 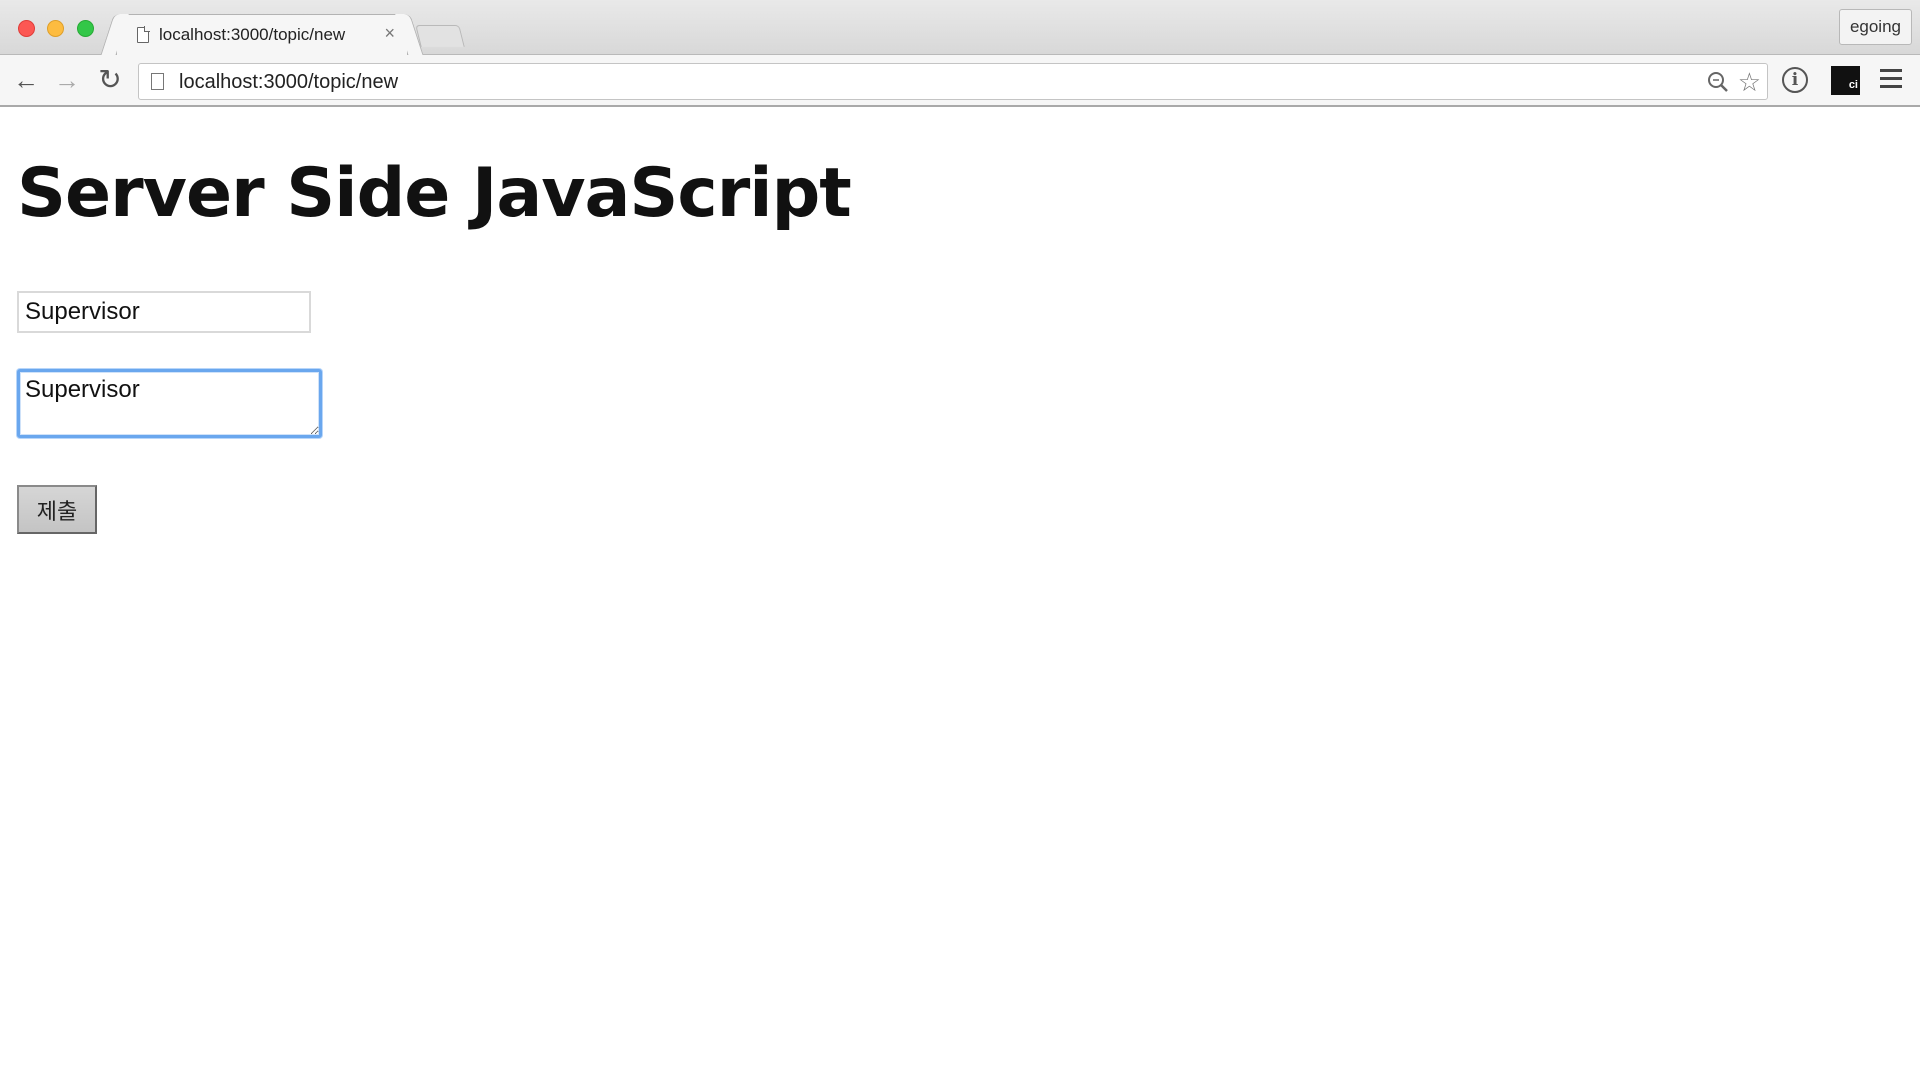 I want to click on zoom-icon, so click(x=1718, y=82).